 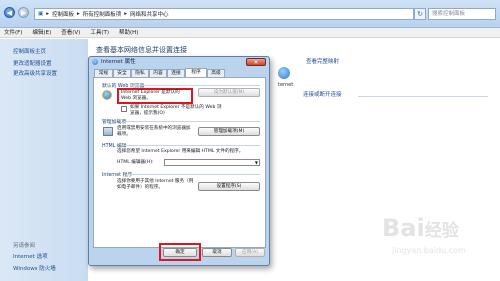 I want to click on html-editor-dropdown: ▼, so click(x=212, y=162).